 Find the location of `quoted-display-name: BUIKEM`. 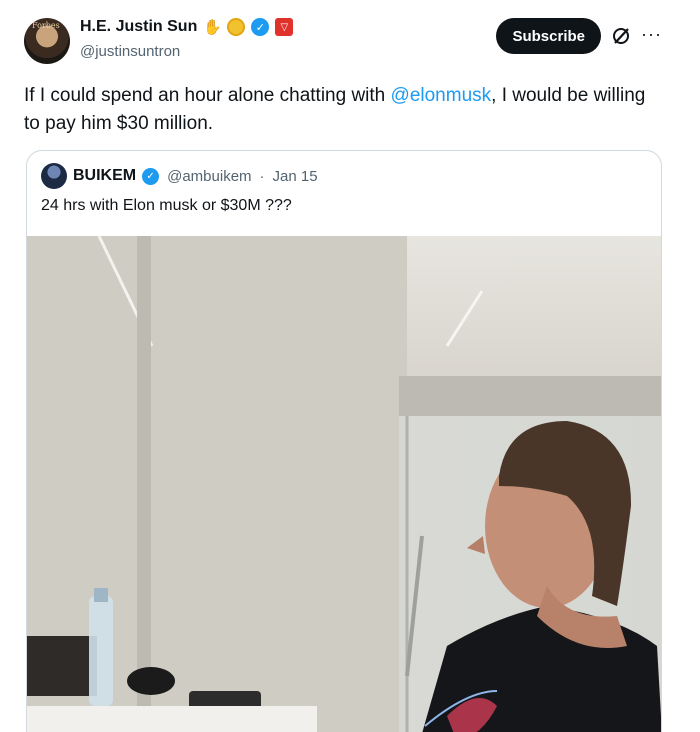

quoted-display-name: BUIKEM is located at coordinates (104, 176).